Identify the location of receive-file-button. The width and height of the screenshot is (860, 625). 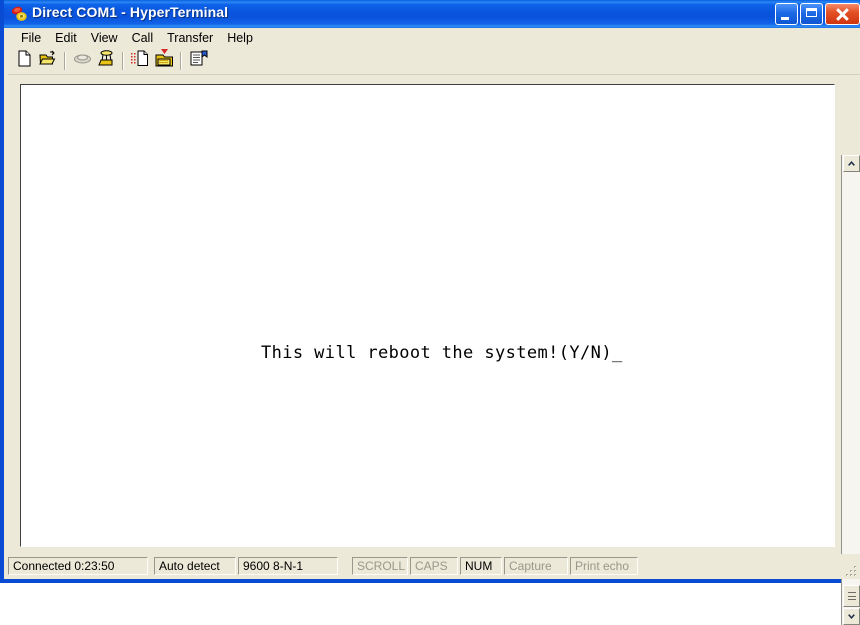
(164, 61).